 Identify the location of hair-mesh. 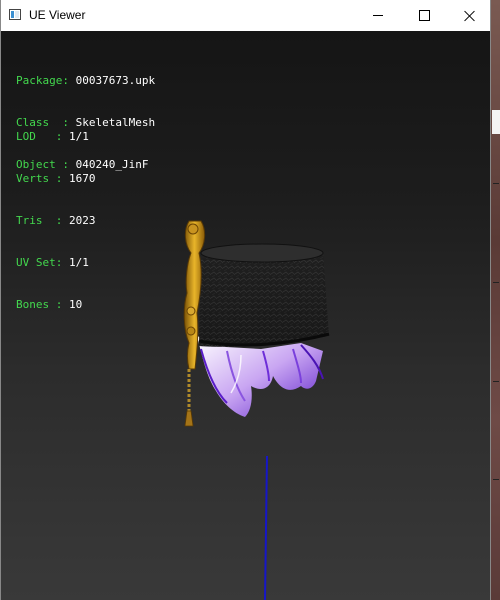
(260, 376).